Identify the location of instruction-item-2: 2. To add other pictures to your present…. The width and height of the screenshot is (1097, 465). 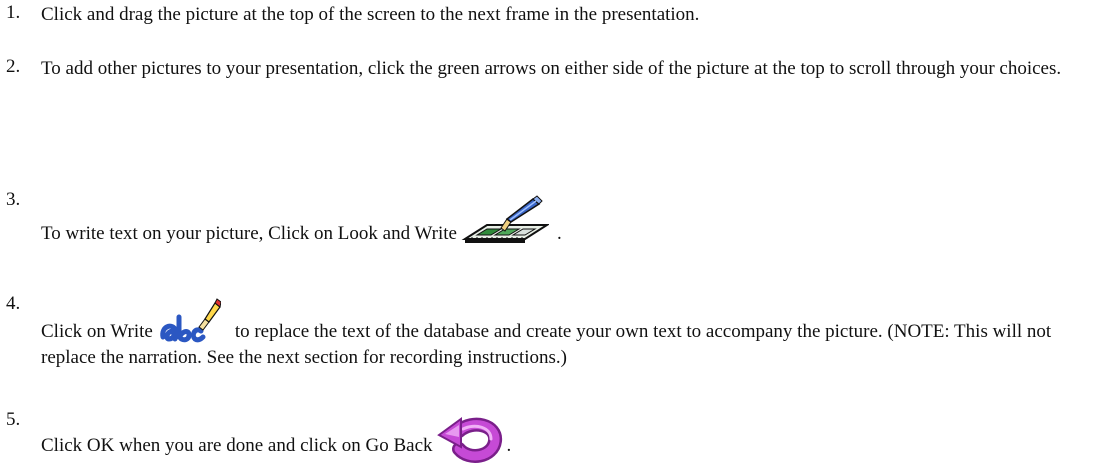
(545, 84).